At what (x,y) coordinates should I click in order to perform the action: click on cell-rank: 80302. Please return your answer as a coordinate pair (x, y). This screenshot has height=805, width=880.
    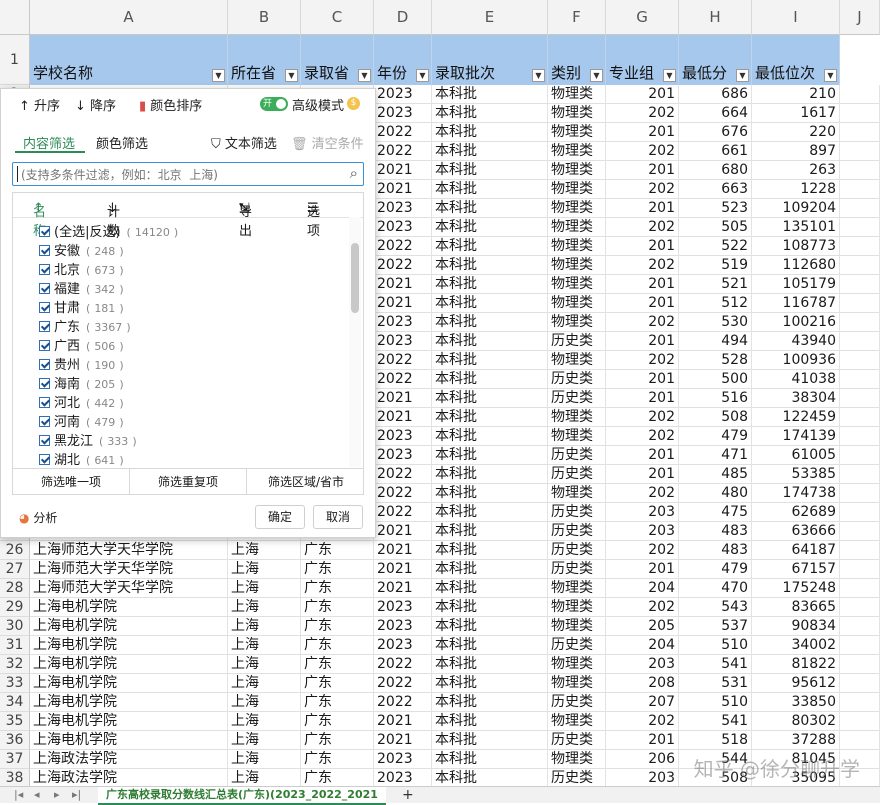
    Looking at the image, I should click on (796, 721).